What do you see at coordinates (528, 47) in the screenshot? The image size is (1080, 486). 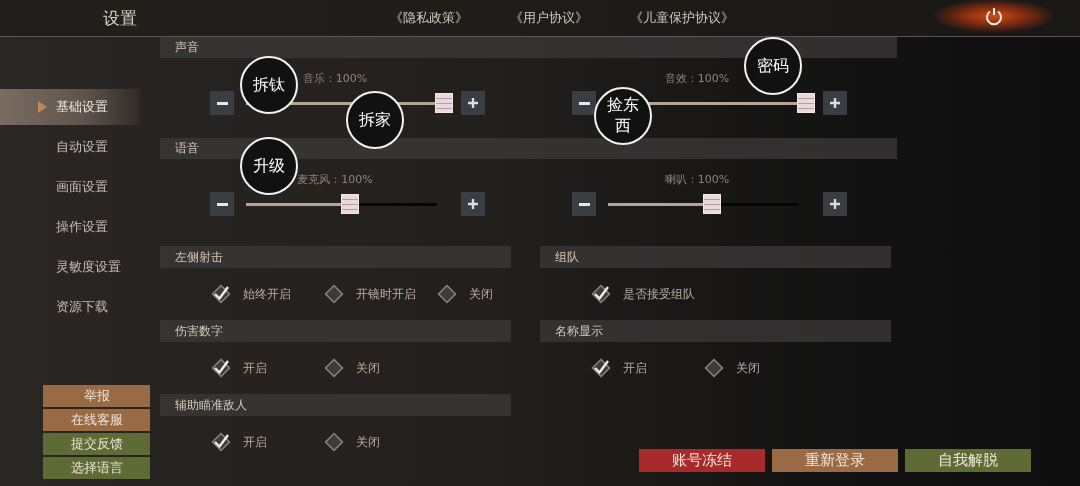 I see `section-header: 声音` at bounding box center [528, 47].